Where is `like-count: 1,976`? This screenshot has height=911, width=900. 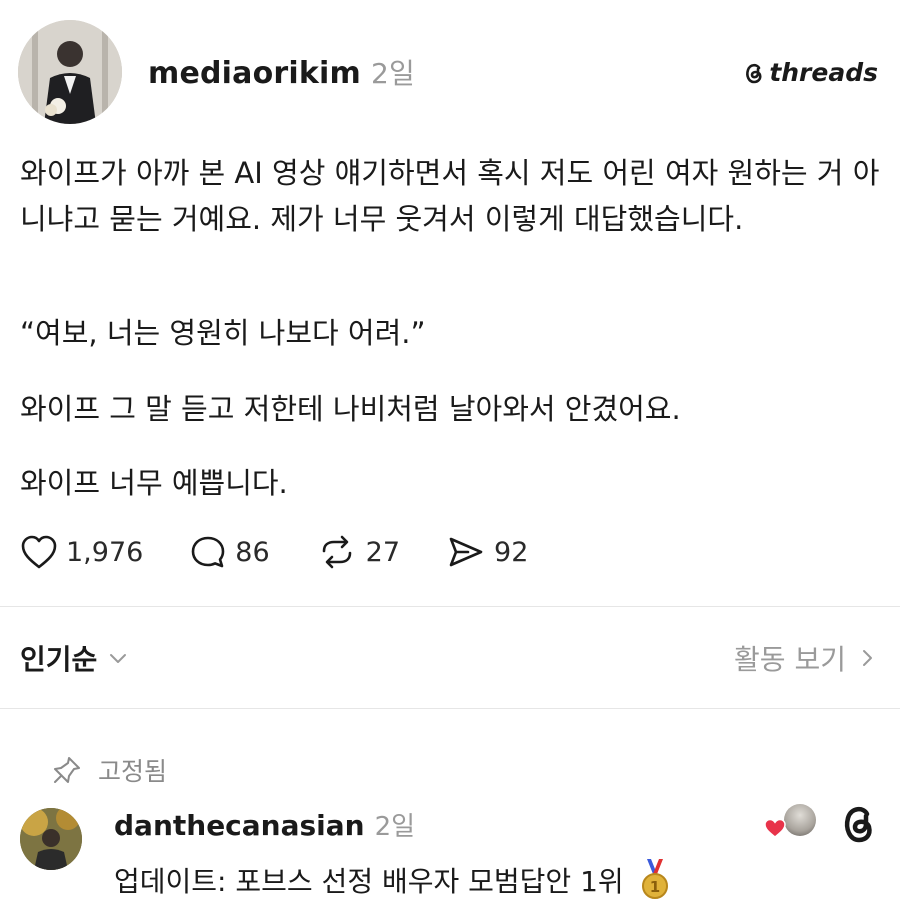 like-count: 1,976 is located at coordinates (105, 552).